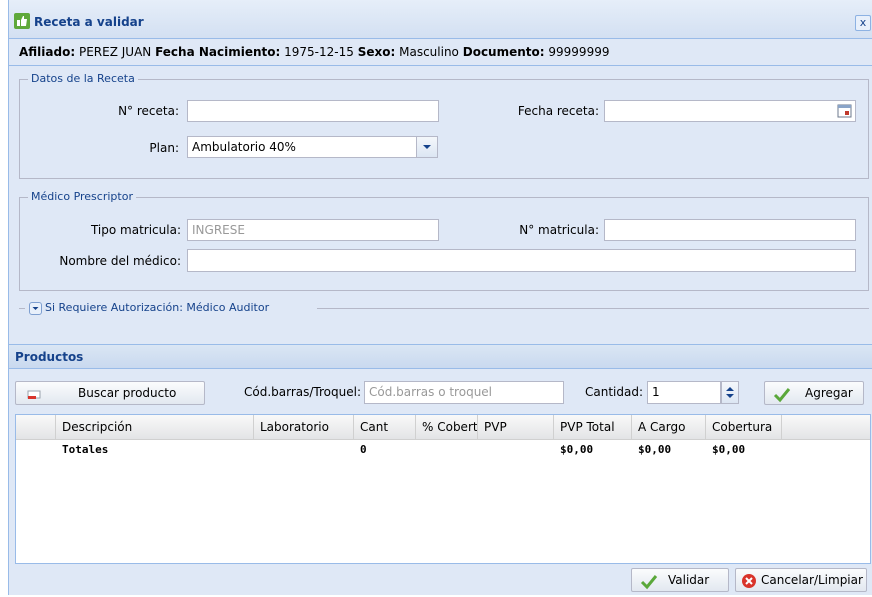 This screenshot has height=597, width=872. What do you see at coordinates (34, 394) in the screenshot?
I see `search-product-icon` at bounding box center [34, 394].